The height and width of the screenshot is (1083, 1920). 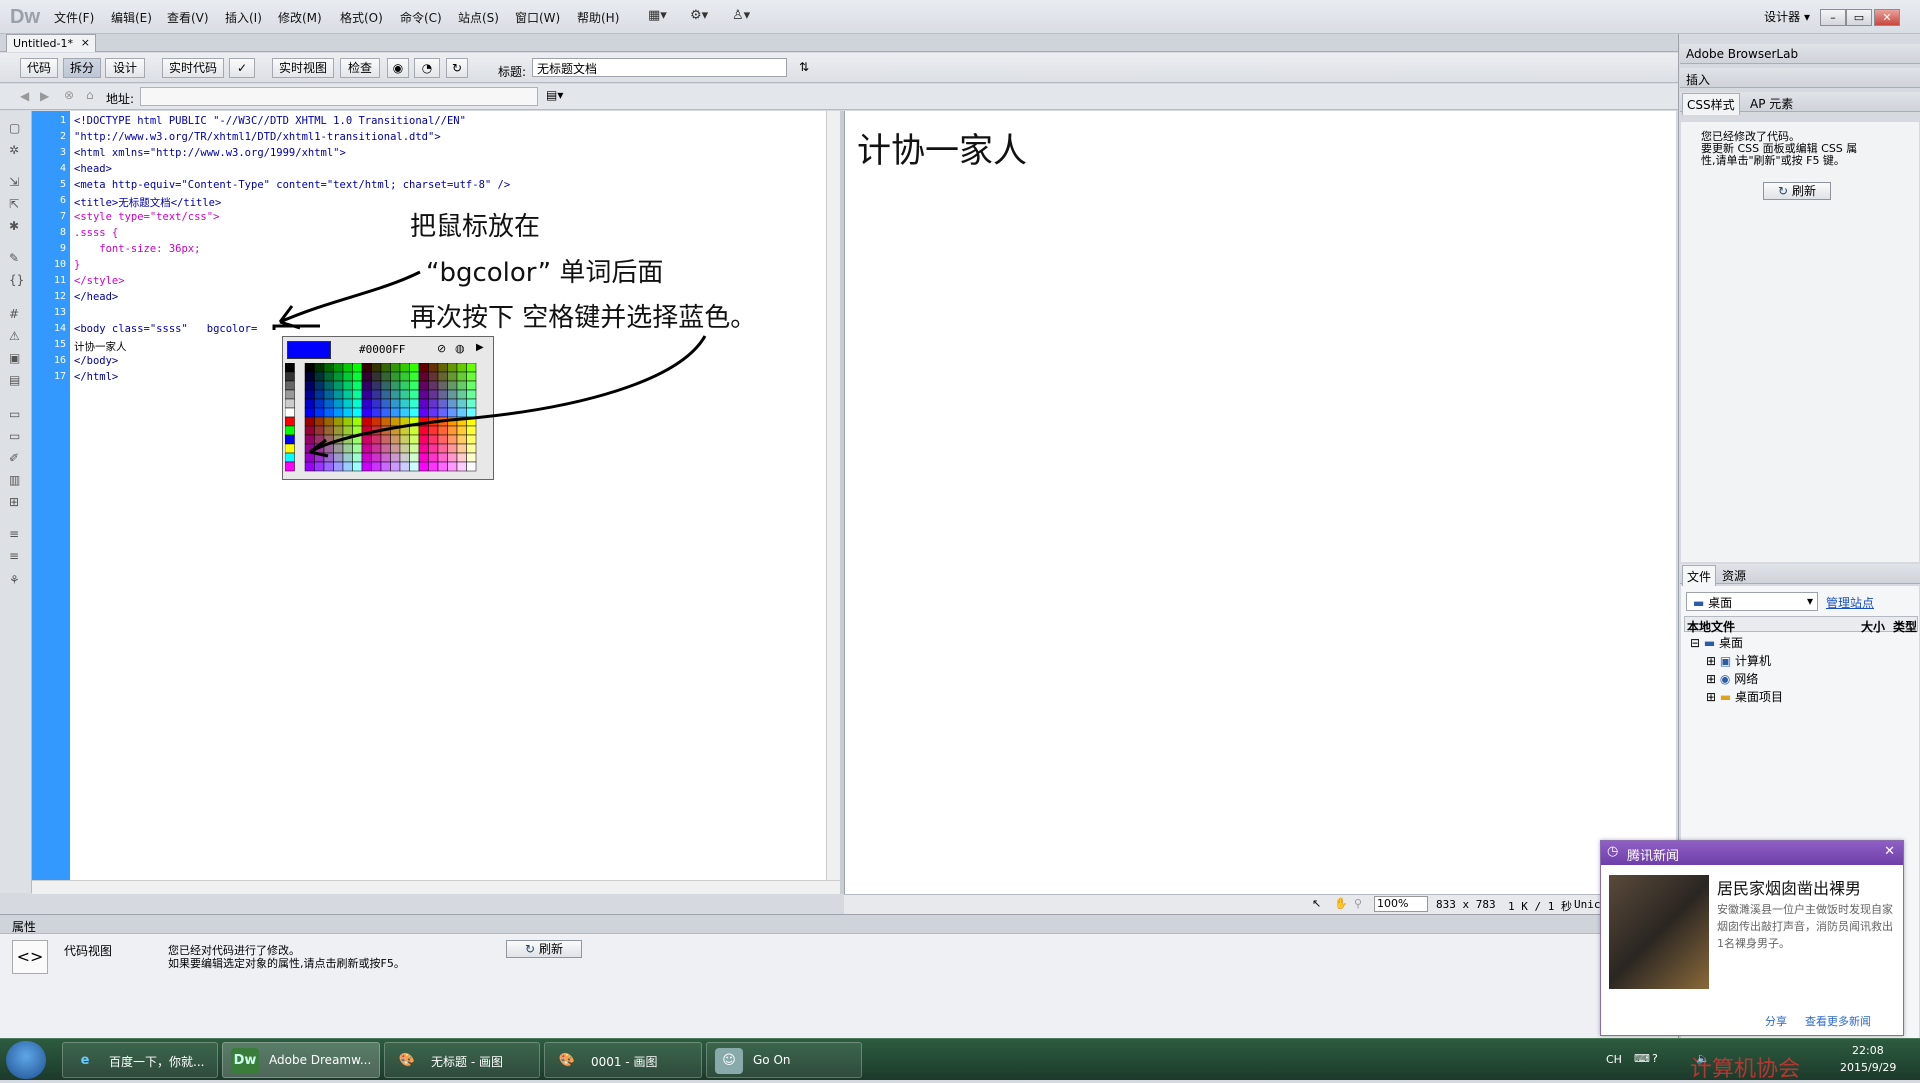 What do you see at coordinates (544, 949) in the screenshot?
I see `props-refresh-button: ↻ 刷新` at bounding box center [544, 949].